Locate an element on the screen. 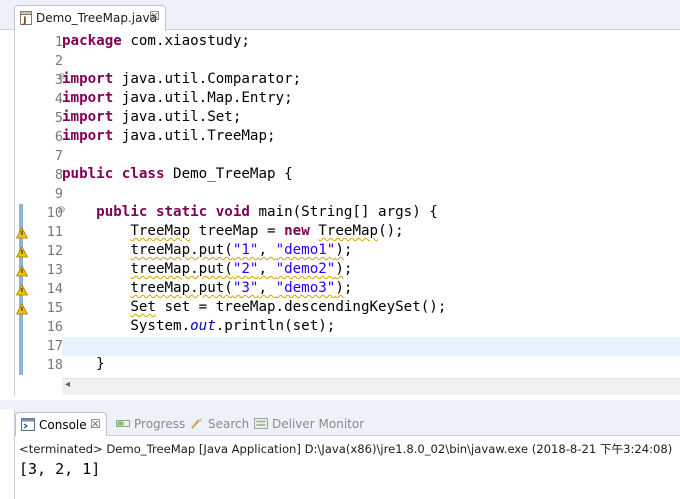  line-number: 18 is located at coordinates (54, 365).